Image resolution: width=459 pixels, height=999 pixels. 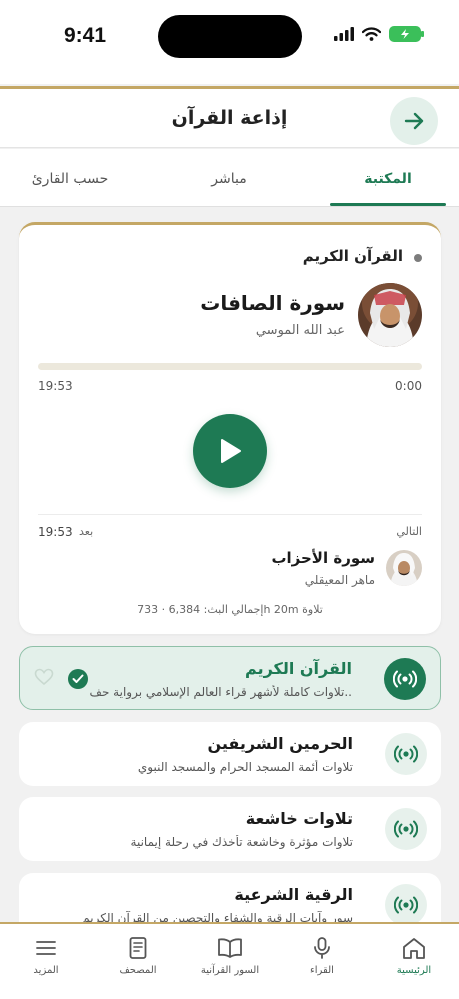 What do you see at coordinates (230, 609) in the screenshot?
I see `broadcast-totals: إجمالي البث: 6,384 · 733h 20m تلاوة` at bounding box center [230, 609].